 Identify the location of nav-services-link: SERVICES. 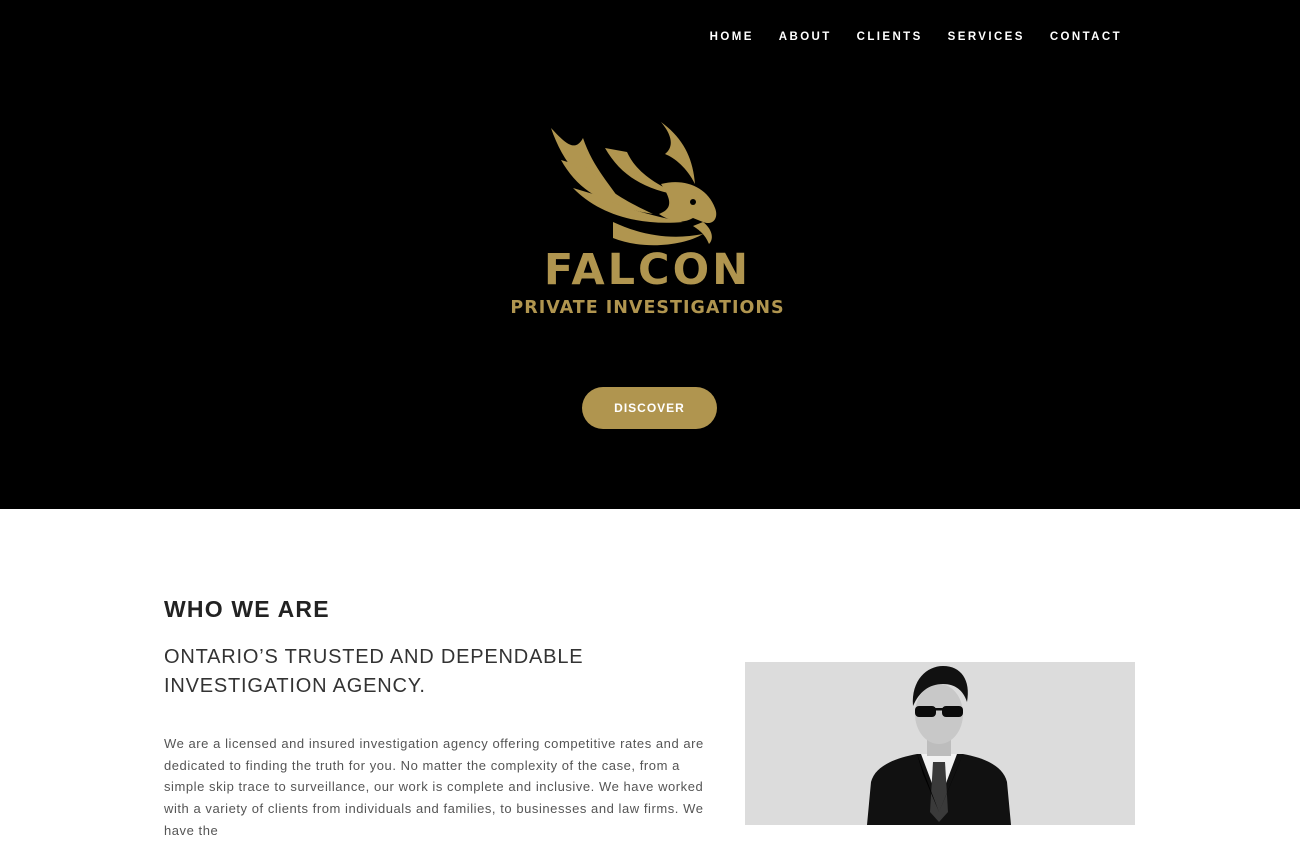
(986, 37).